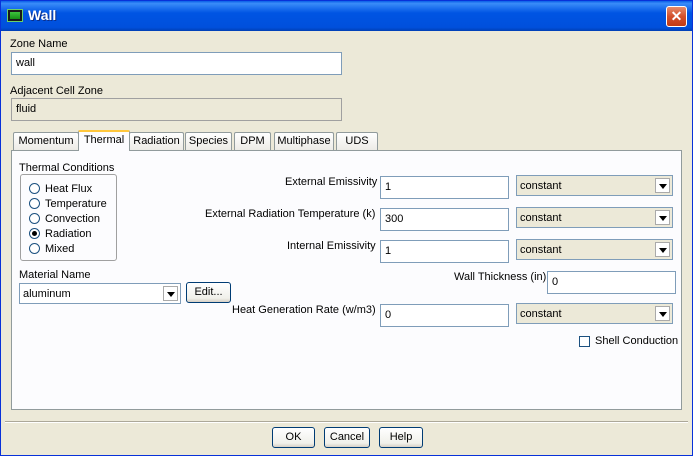 This screenshot has height=456, width=693. What do you see at coordinates (69, 189) in the screenshot?
I see `radio-label: Heat Flux` at bounding box center [69, 189].